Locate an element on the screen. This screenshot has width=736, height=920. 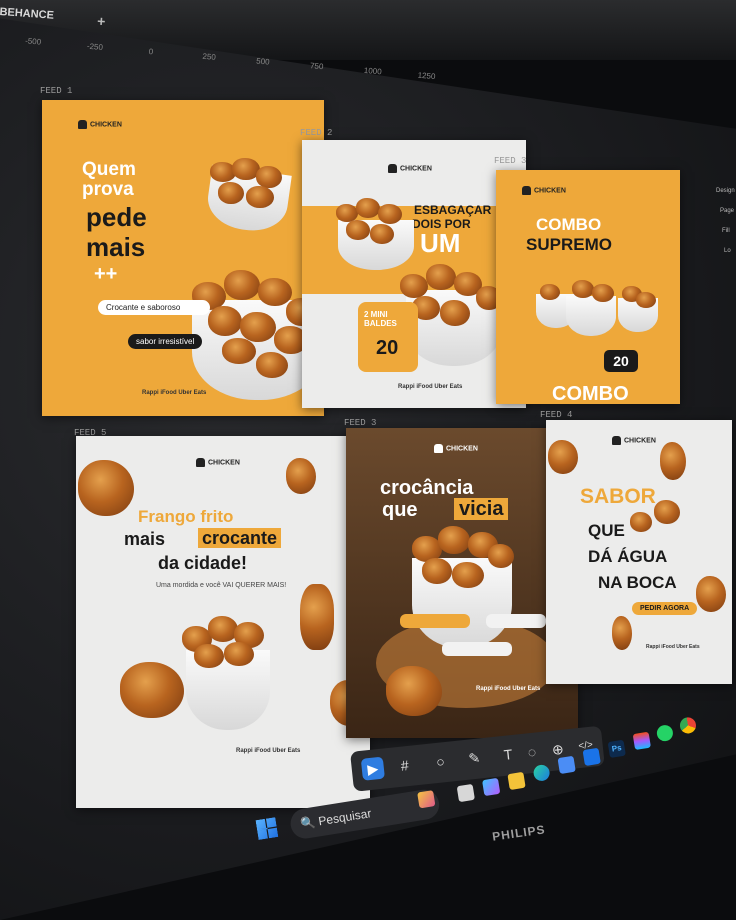
windows-start-icon is located at coordinates (266, 828).